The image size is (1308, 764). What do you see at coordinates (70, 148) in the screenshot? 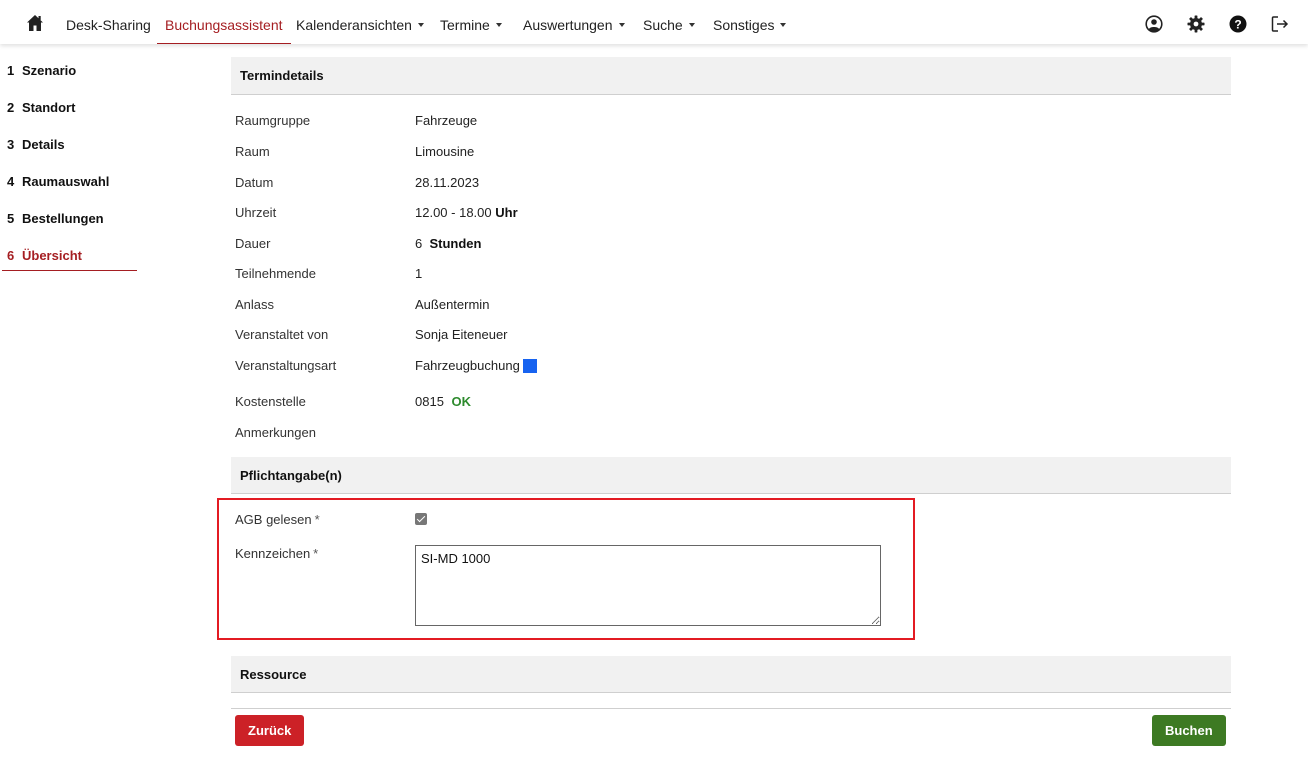
I see `step-details: 3 Details` at bounding box center [70, 148].